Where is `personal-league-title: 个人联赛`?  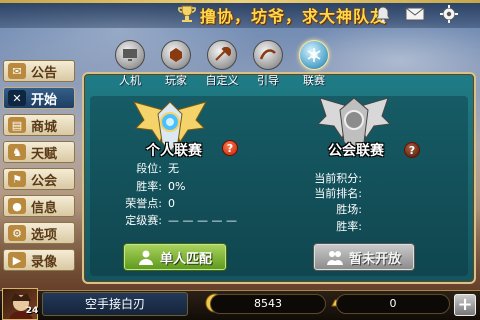 personal-league-title: 个人联赛 is located at coordinates (174, 151).